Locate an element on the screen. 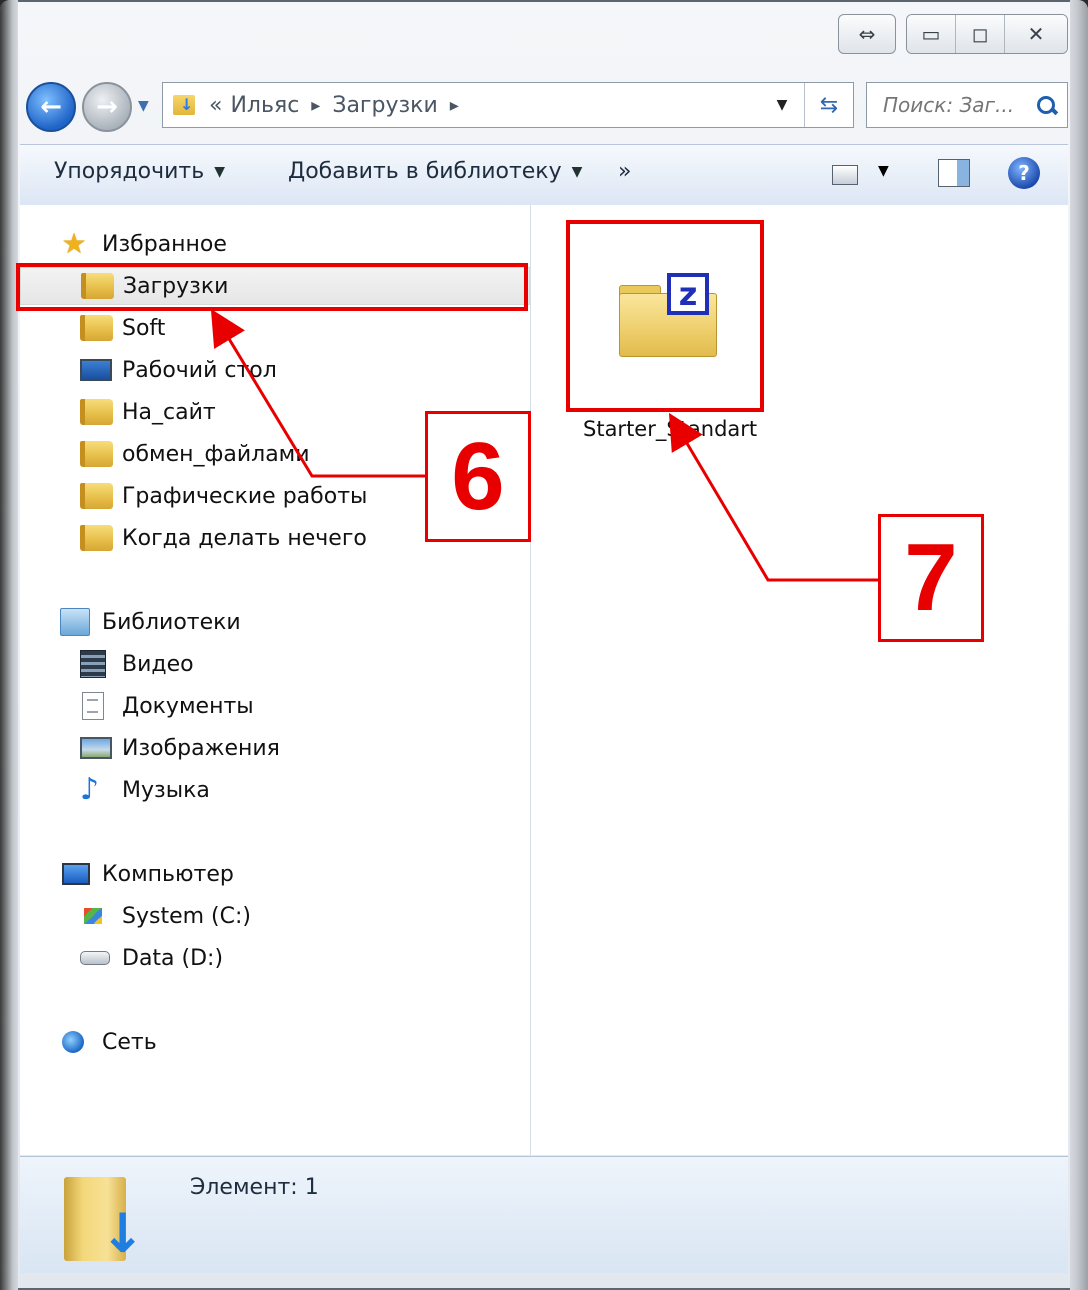 The image size is (1088, 1290). back-arrow-icon: ← is located at coordinates (51, 107).